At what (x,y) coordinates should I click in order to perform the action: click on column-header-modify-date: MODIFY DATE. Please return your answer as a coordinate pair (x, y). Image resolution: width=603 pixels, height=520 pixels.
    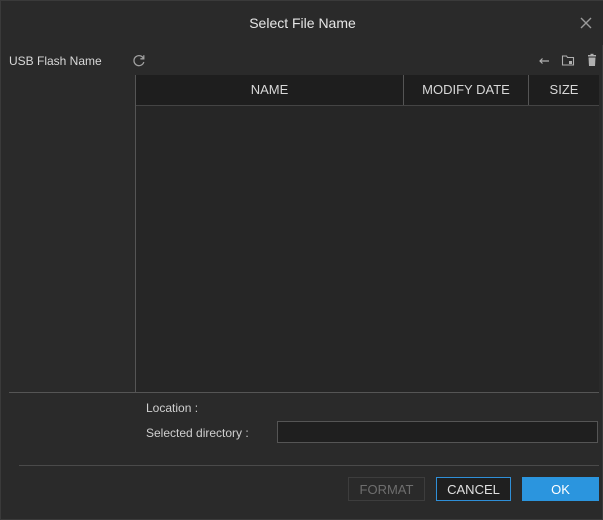
    Looking at the image, I should click on (466, 90).